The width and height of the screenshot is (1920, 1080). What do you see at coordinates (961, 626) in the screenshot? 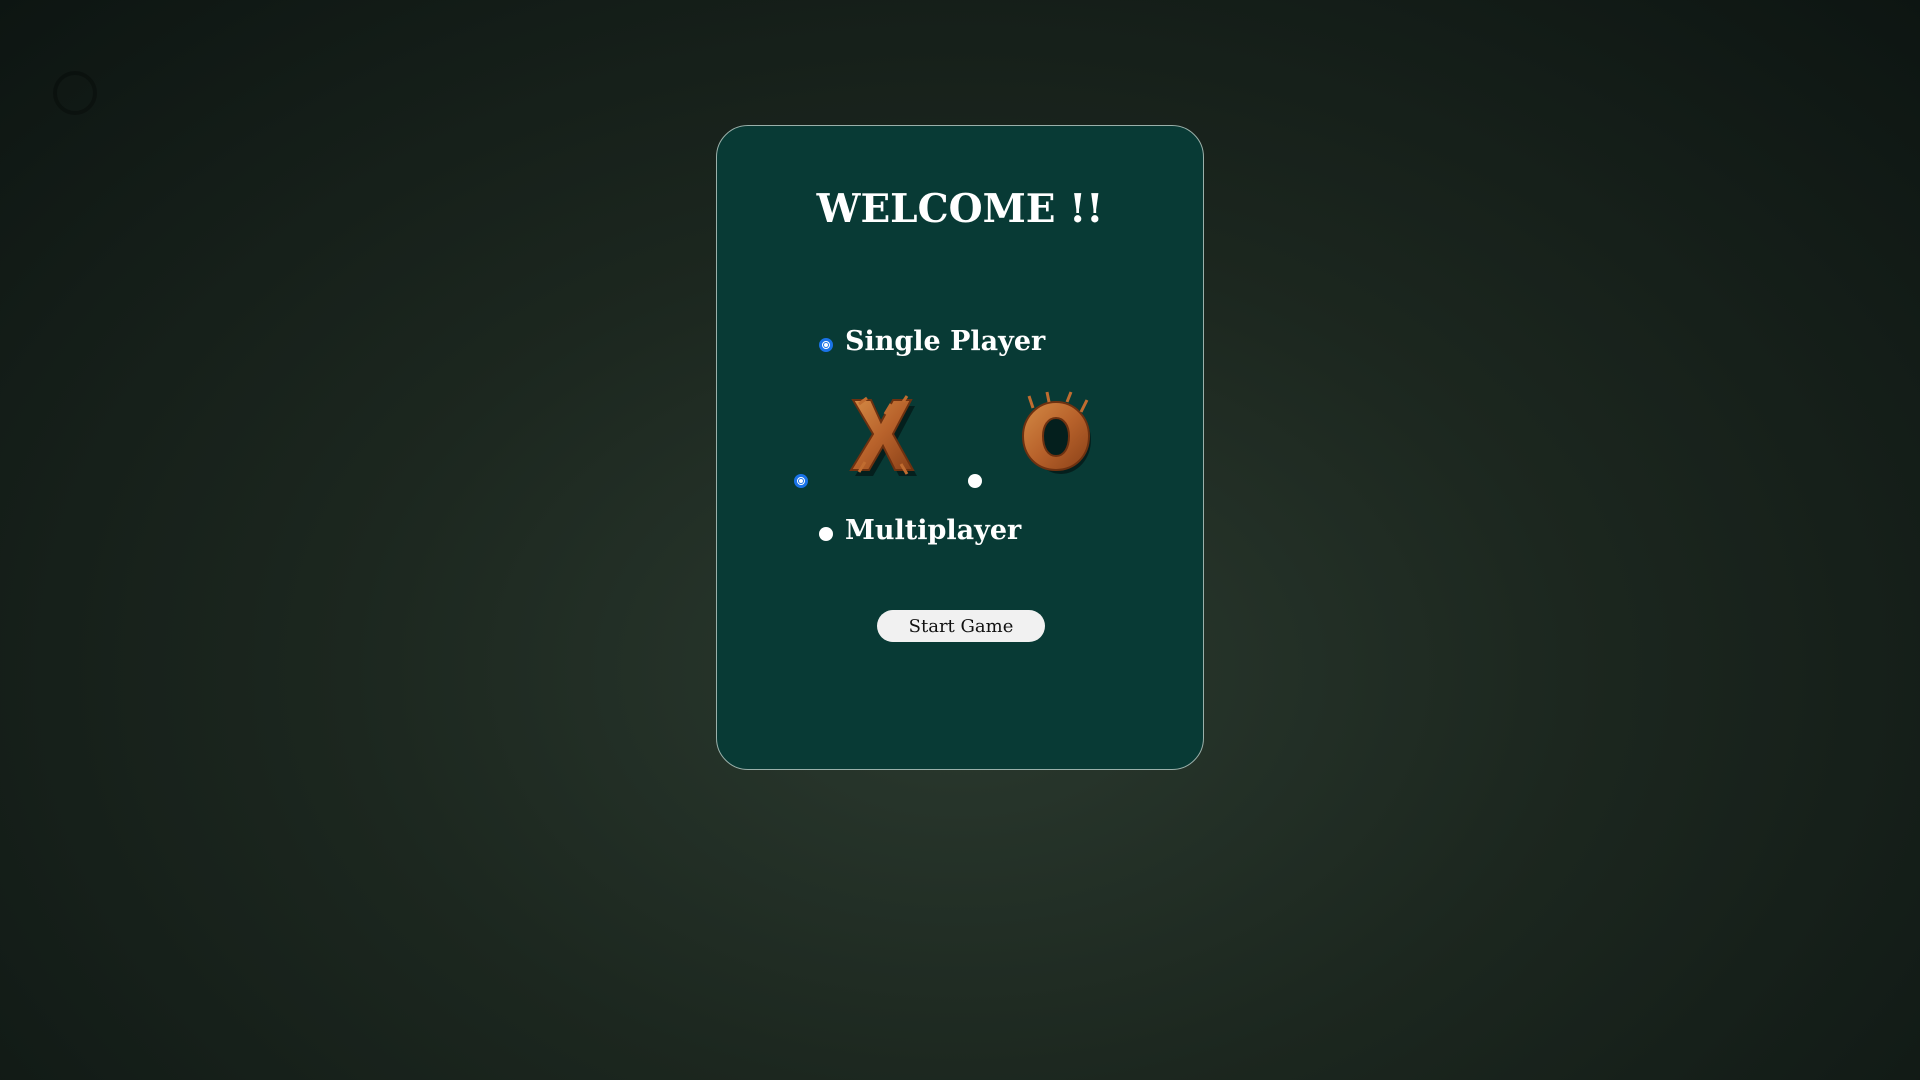
I see `start-game-button: Start Game` at bounding box center [961, 626].